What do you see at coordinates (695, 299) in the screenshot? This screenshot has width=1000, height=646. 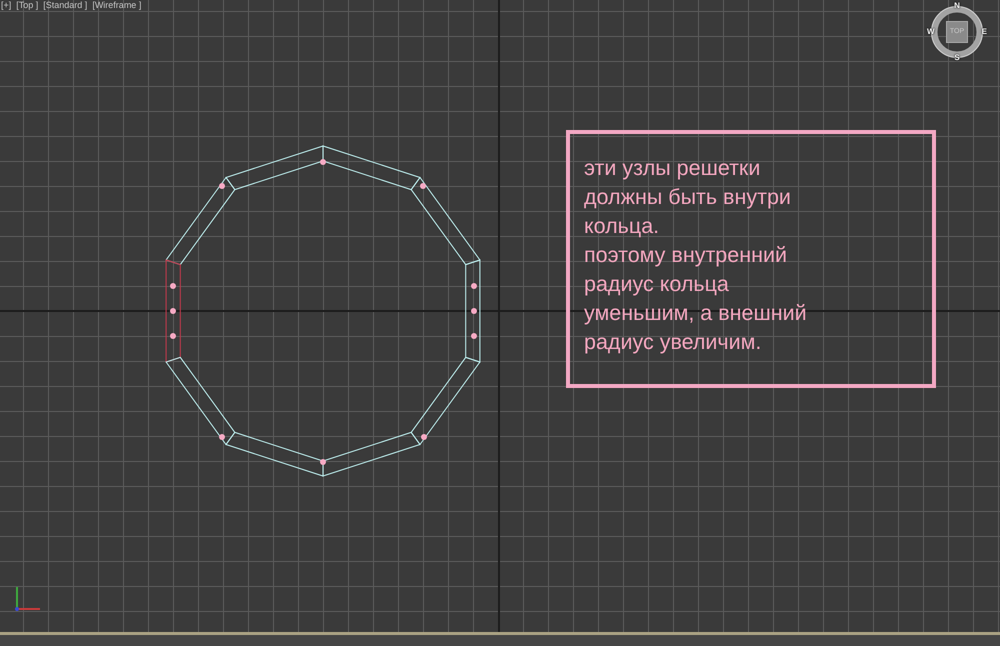 I see `note-paragraph: поэтому внутренний радиус кольца уменьшим, а внешний радиус увеличим.` at bounding box center [695, 299].